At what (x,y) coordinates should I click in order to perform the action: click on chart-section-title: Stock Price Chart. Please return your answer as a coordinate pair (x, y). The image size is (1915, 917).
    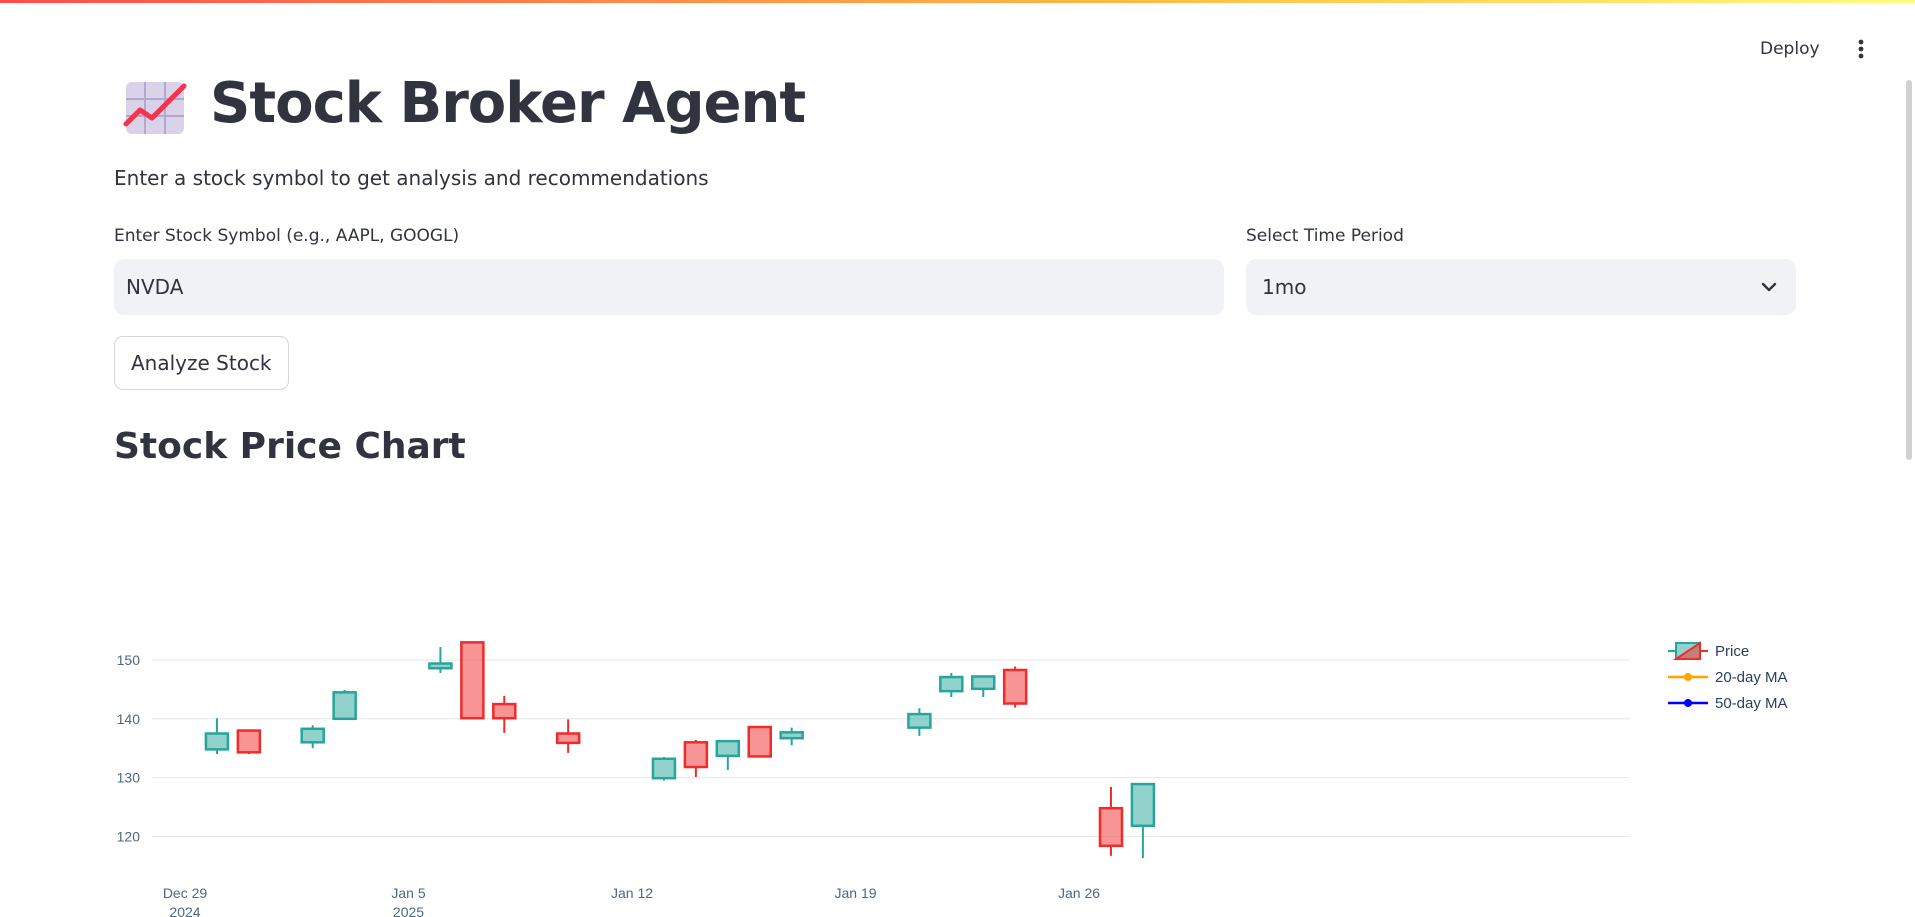
    Looking at the image, I should click on (290, 446).